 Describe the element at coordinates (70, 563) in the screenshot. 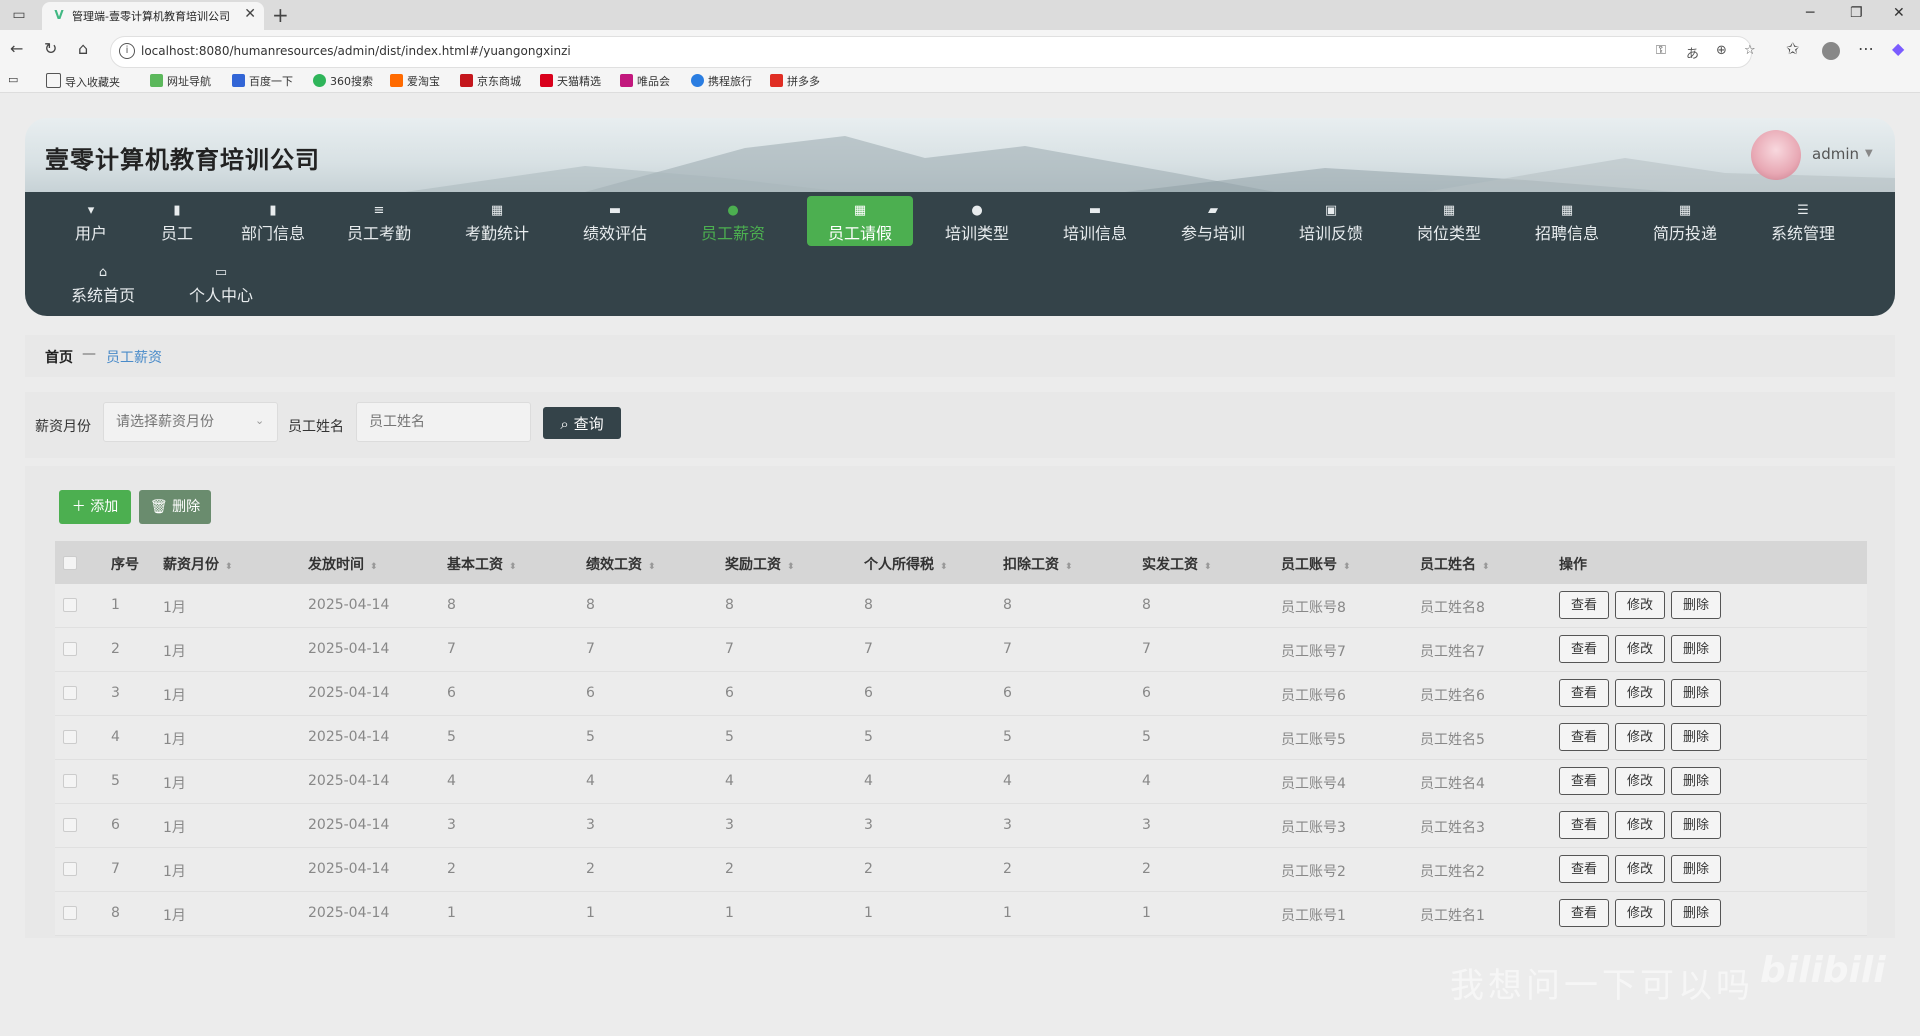

I see `select-all-checkbox` at that location.